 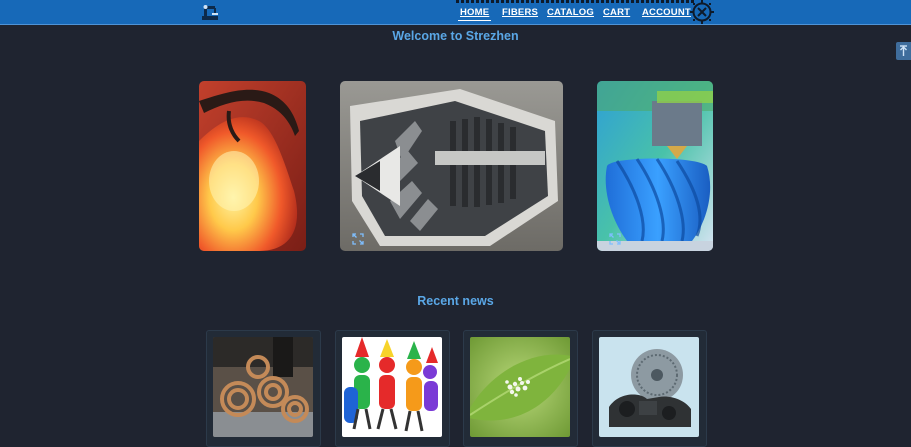 I want to click on robot-arm-logo-icon, so click(x=210, y=12).